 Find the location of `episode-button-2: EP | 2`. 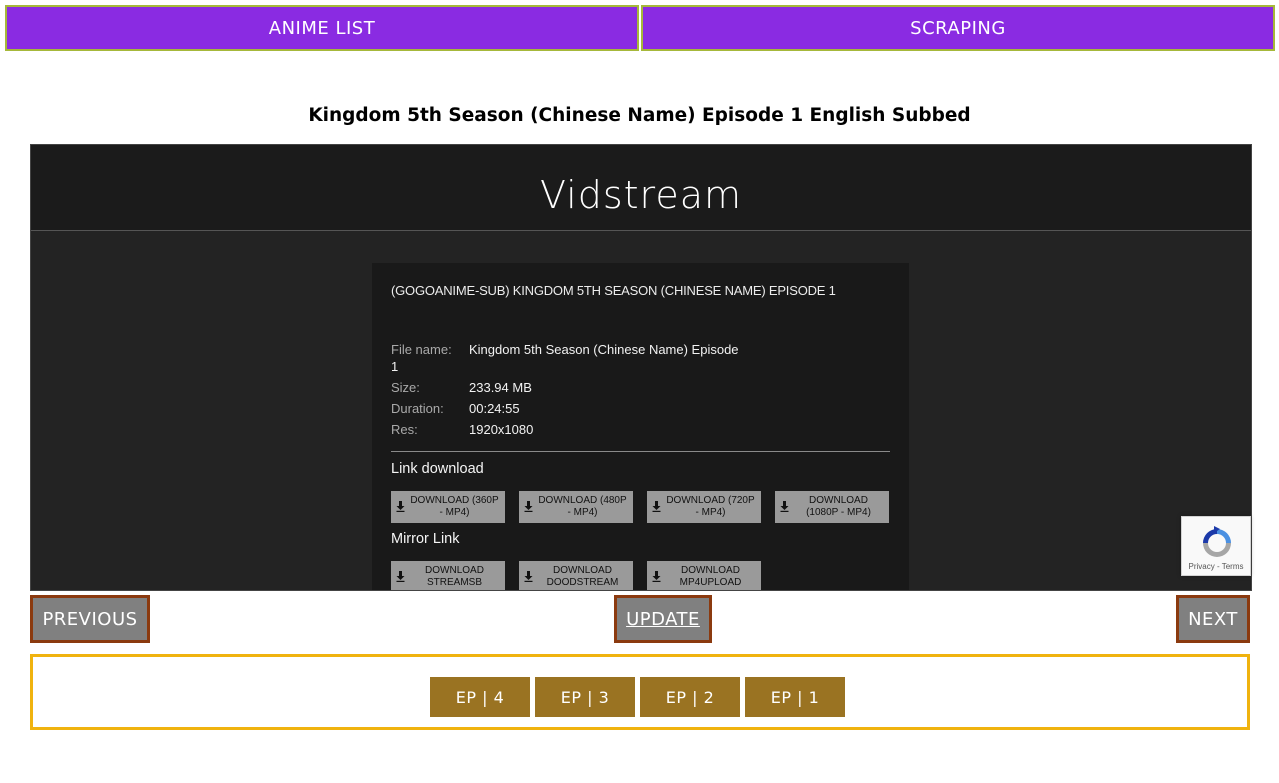

episode-button-2: EP | 2 is located at coordinates (690, 697).